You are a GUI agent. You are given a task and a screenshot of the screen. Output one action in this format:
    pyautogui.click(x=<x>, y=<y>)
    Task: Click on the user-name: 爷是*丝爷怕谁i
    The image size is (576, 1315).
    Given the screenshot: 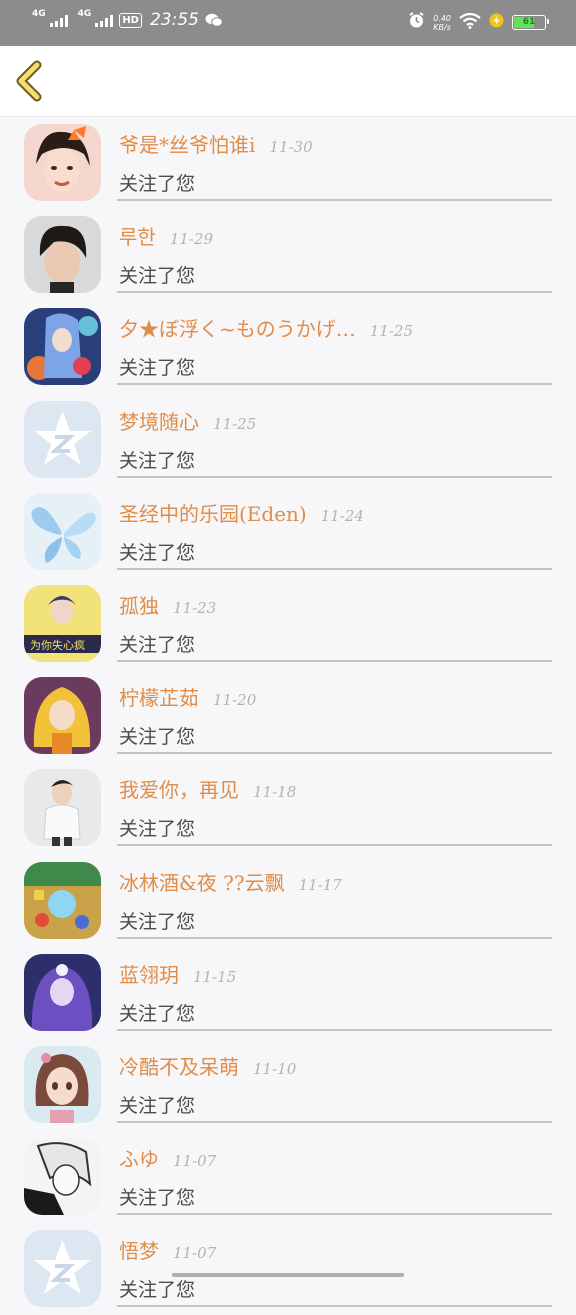 What is the action you would take?
    pyautogui.click(x=187, y=145)
    